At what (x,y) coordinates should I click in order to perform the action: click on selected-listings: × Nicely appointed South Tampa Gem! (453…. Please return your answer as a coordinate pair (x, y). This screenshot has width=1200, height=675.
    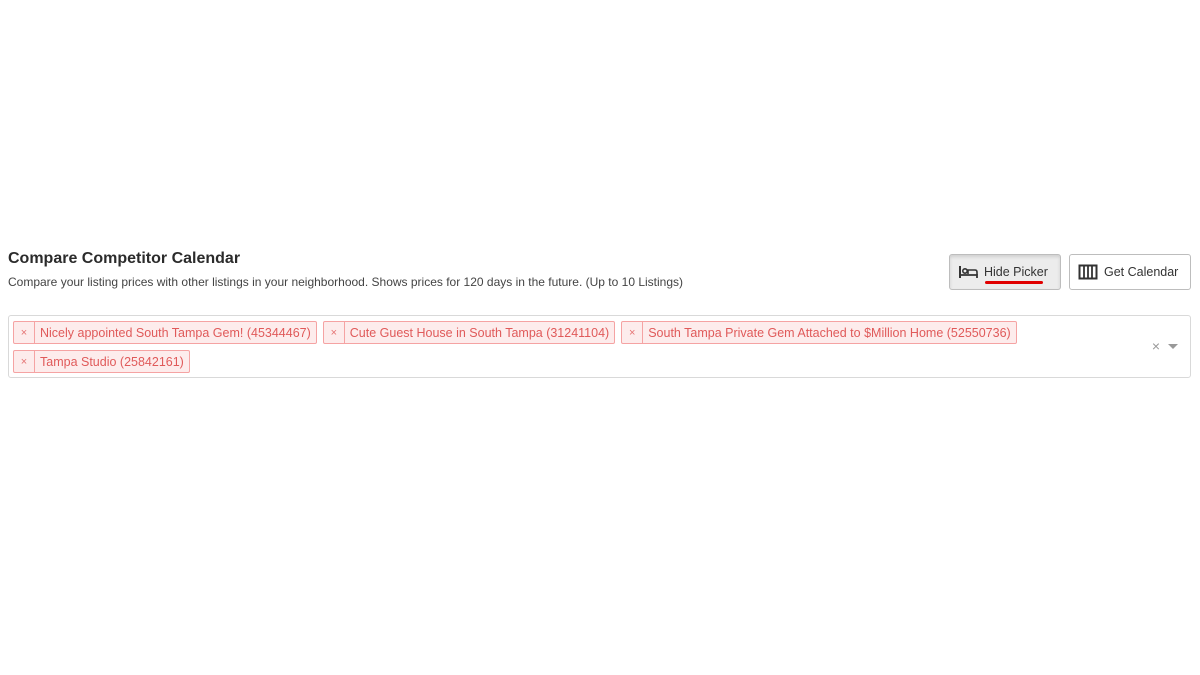
    Looking at the image, I should click on (573, 347).